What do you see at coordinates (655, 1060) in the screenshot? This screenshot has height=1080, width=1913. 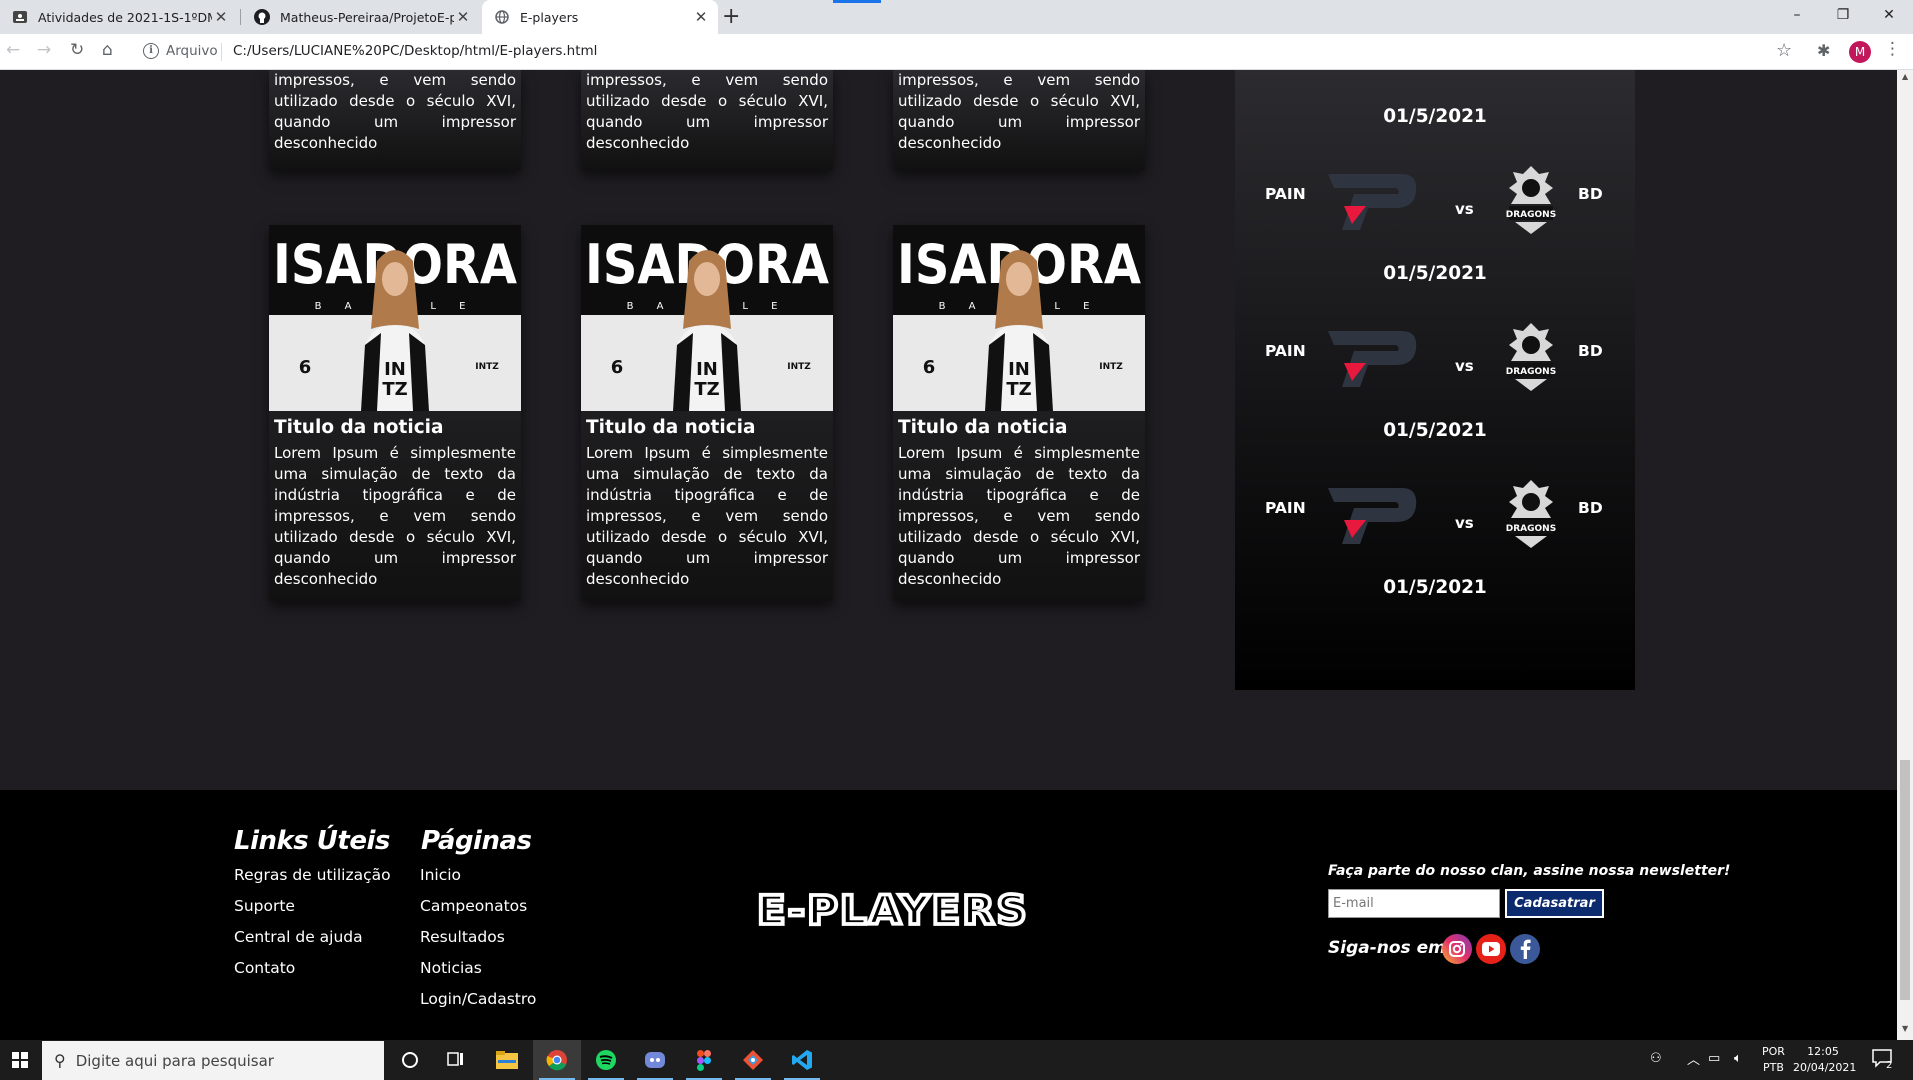 I see `discord-icon` at bounding box center [655, 1060].